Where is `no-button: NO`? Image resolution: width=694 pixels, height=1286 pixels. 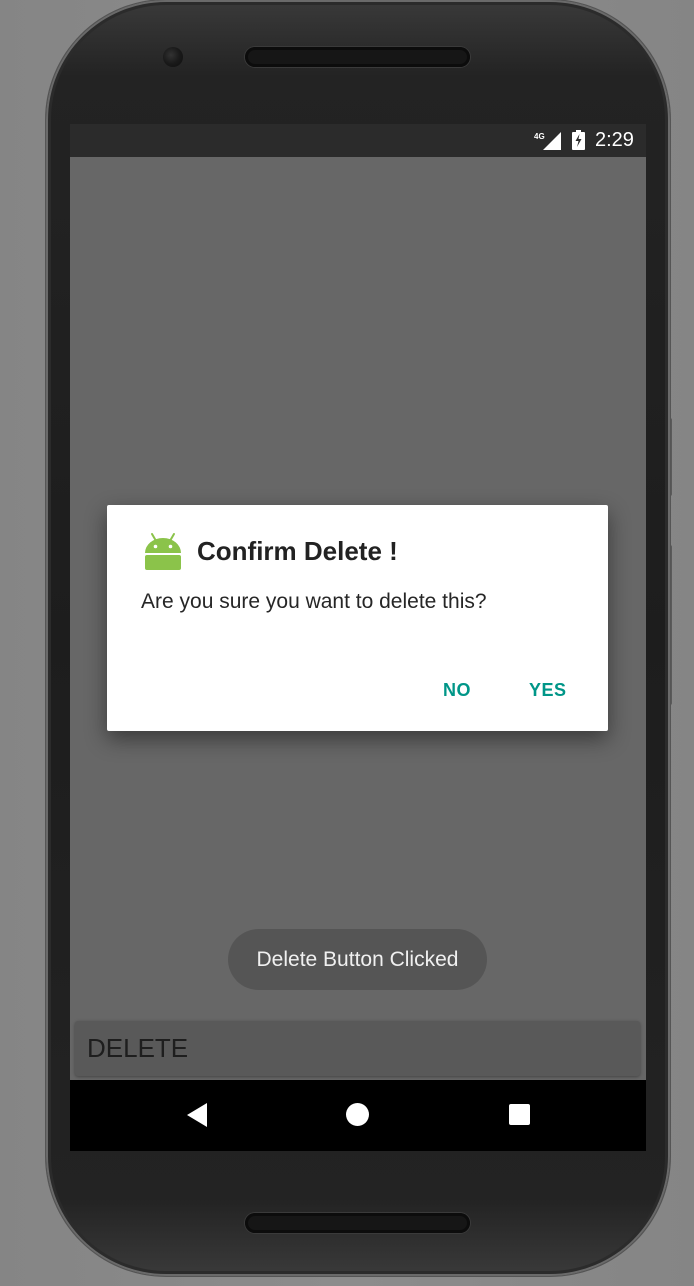
no-button: NO is located at coordinates (457, 690).